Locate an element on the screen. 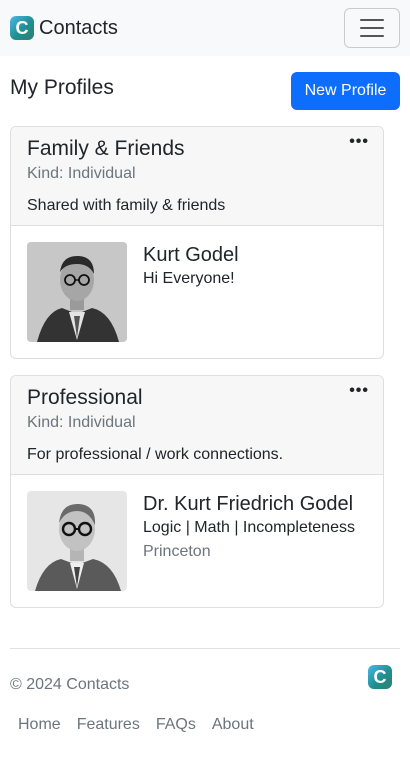 Image resolution: width=410 pixels, height=764 pixels. footer-nav: Home Features FAQs About is located at coordinates (136, 725).